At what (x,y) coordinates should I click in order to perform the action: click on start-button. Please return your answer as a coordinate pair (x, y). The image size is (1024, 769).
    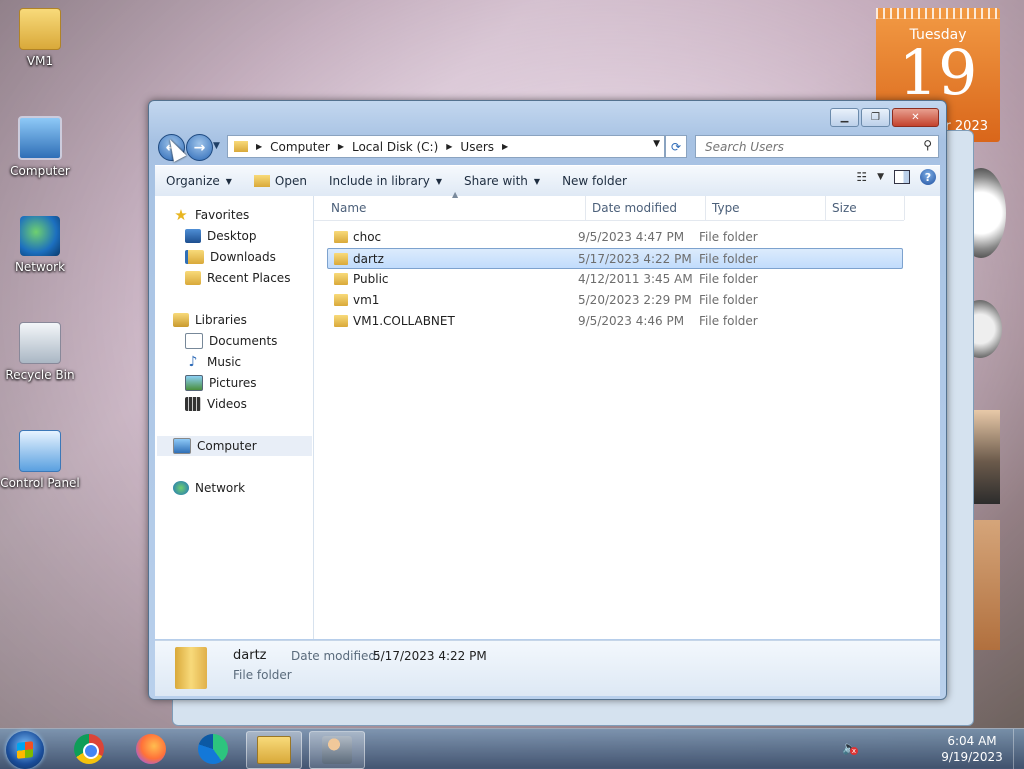
    Looking at the image, I should click on (25, 750).